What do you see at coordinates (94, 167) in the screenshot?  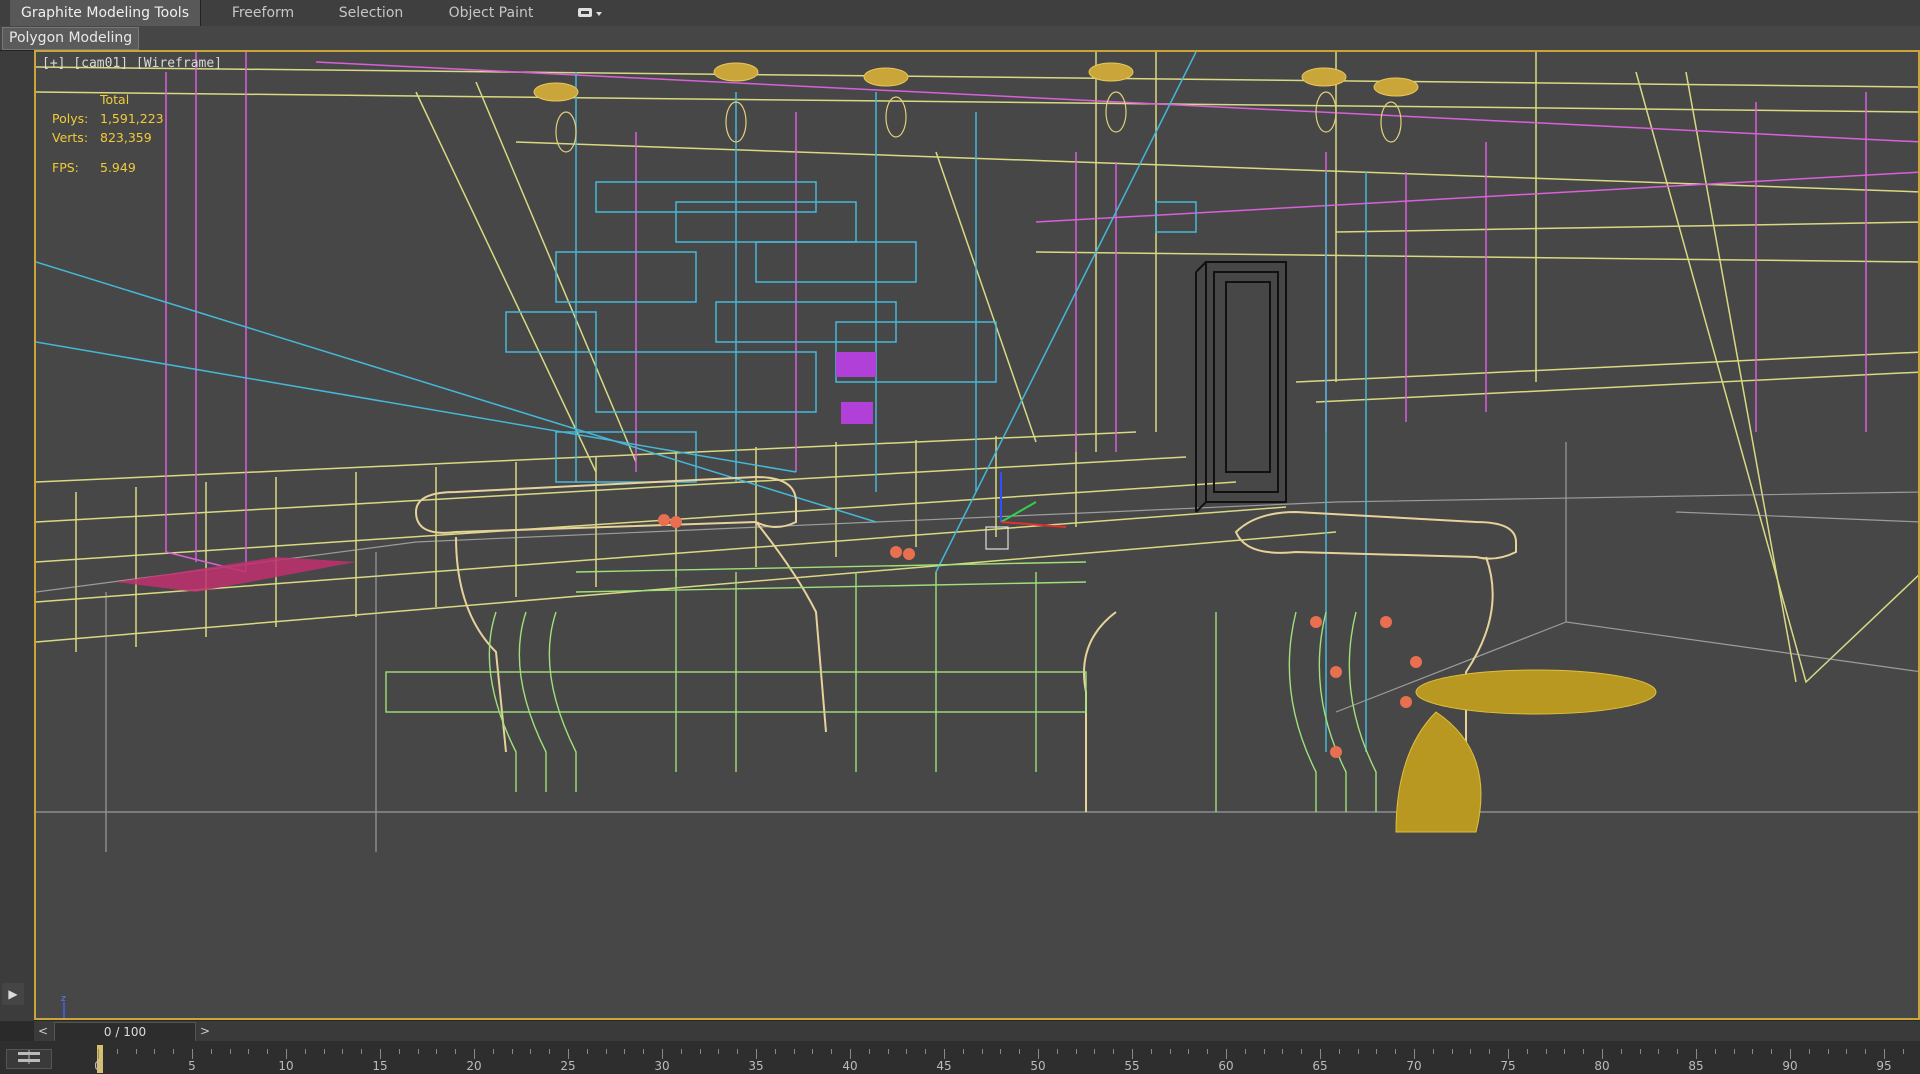 I see `stats-fps: FPS: 5.949` at bounding box center [94, 167].